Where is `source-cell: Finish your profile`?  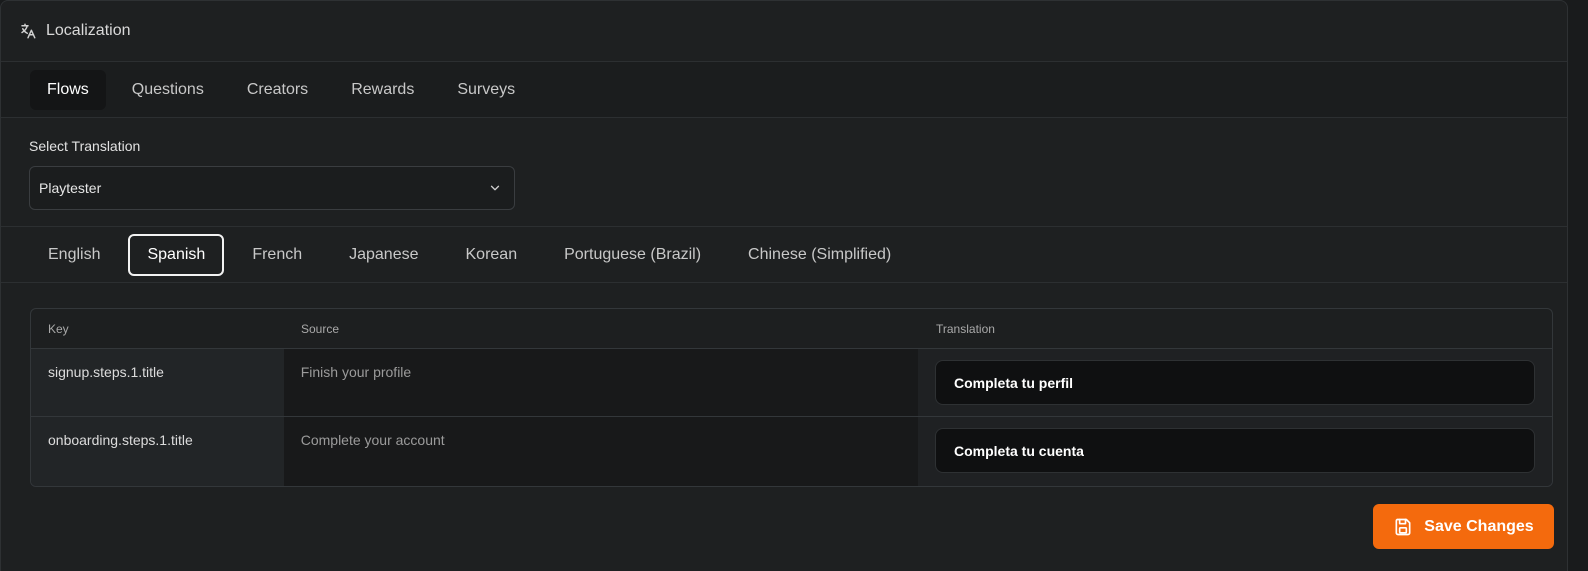 source-cell: Finish your profile is located at coordinates (600, 382).